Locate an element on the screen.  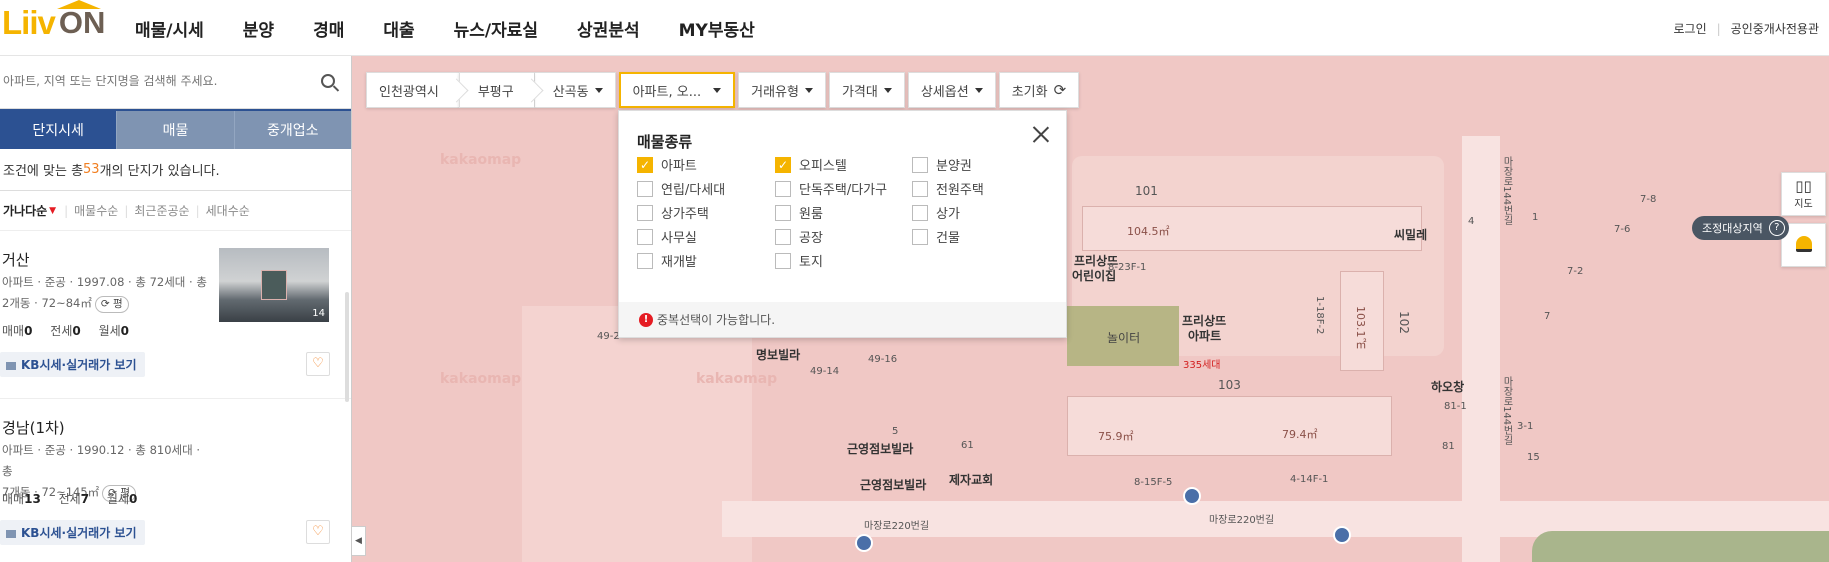
close-icon is located at coordinates (1041, 134).